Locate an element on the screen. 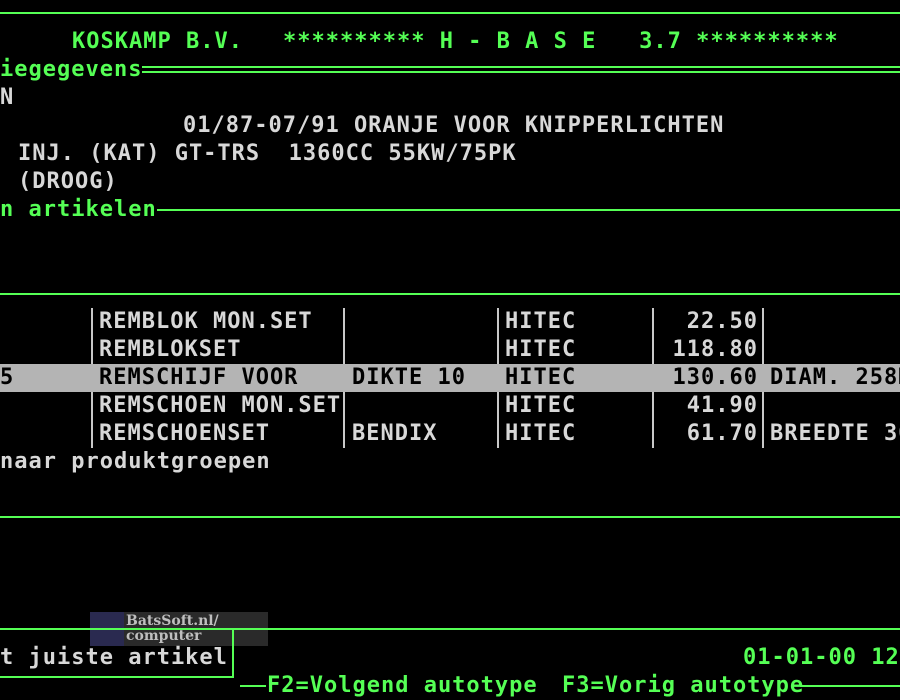  company-name: KOSKAMP B.V. is located at coordinates (157, 41).